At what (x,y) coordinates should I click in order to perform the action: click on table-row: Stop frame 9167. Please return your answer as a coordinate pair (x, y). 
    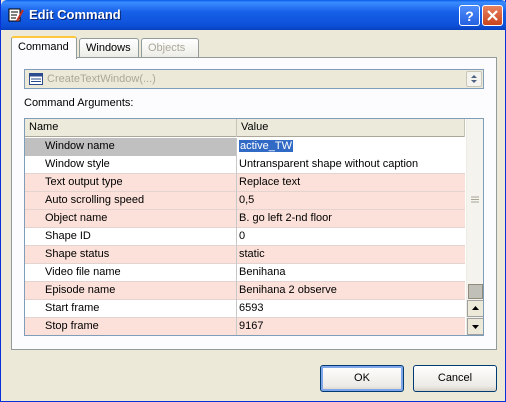
    Looking at the image, I should click on (245, 326).